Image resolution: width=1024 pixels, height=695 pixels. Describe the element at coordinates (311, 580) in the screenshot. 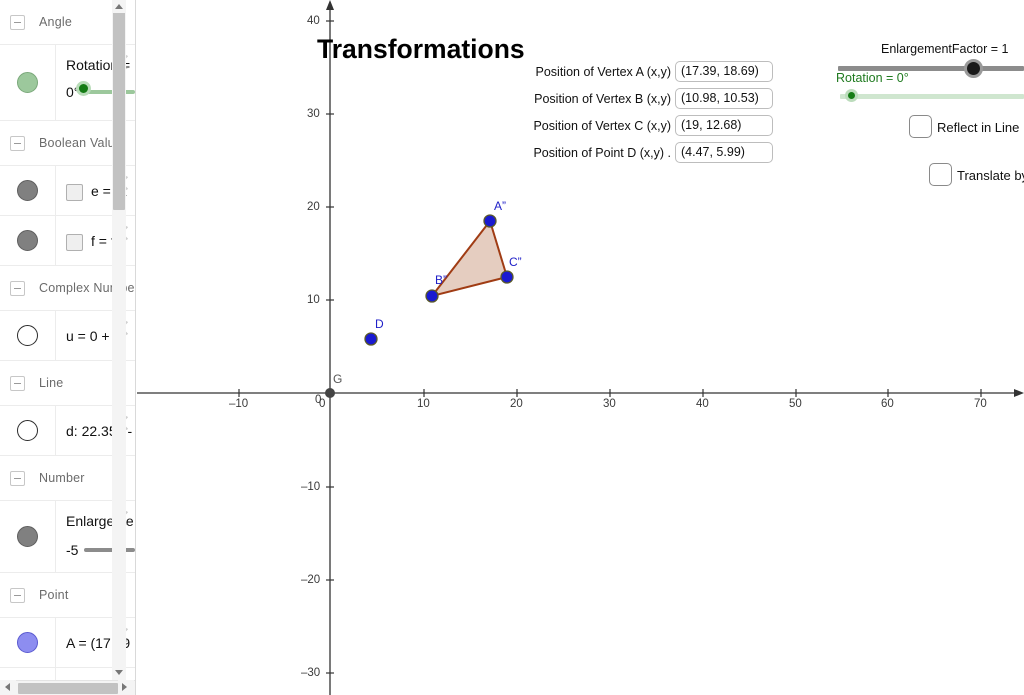

I see `y-tick-label: –20` at that location.